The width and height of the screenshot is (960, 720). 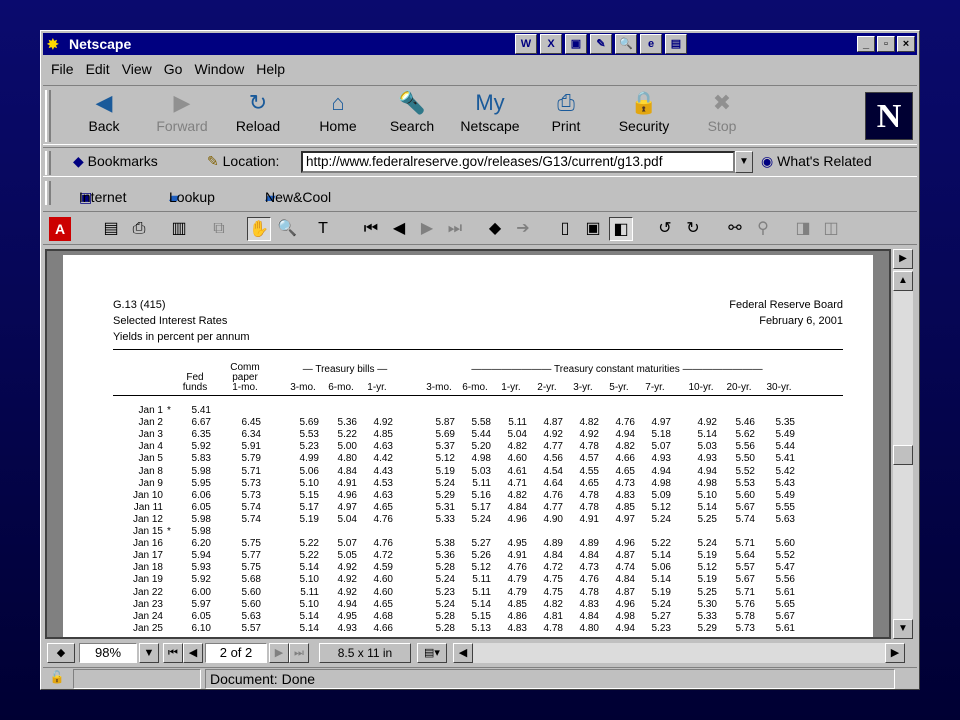 What do you see at coordinates (323, 229) in the screenshot?
I see `text-select-icon: T` at bounding box center [323, 229].